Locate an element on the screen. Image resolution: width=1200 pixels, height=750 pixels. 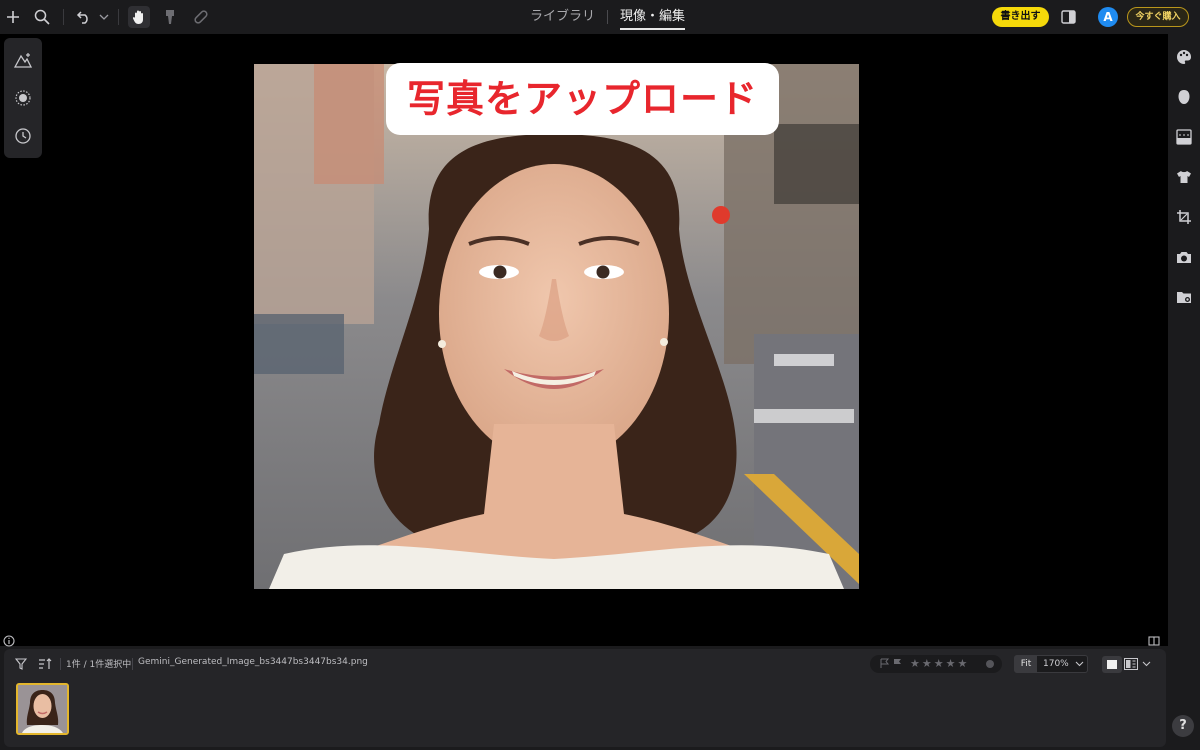
zoom-control: Fit 170% is located at coordinates (1051, 664).